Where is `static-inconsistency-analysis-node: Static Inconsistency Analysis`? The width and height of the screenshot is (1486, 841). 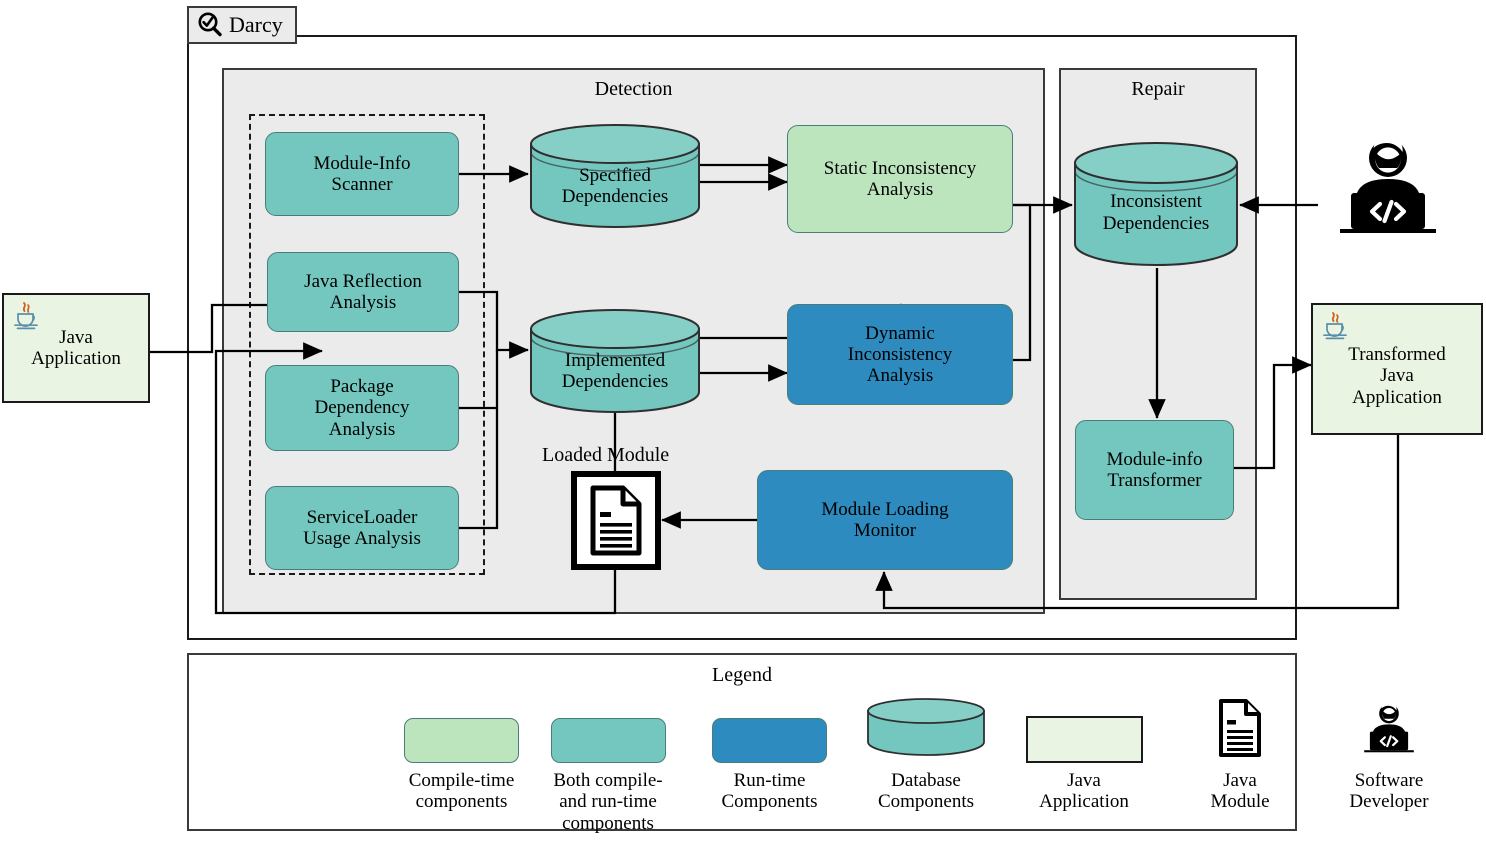 static-inconsistency-analysis-node: Static Inconsistency Analysis is located at coordinates (900, 179).